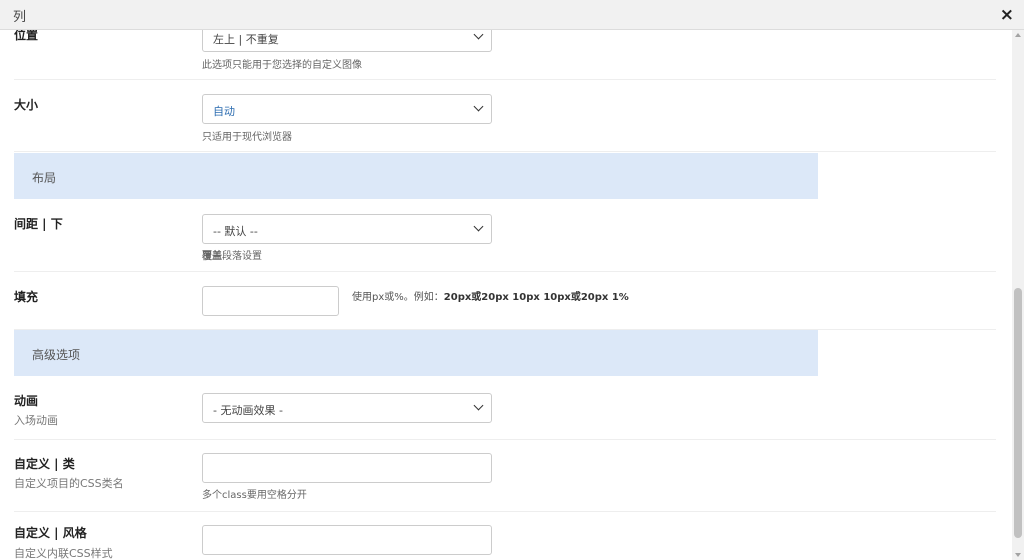  What do you see at coordinates (398, 297) in the screenshot?
I see `padding-hint-prefix: 使用px或%。例如：` at bounding box center [398, 297].